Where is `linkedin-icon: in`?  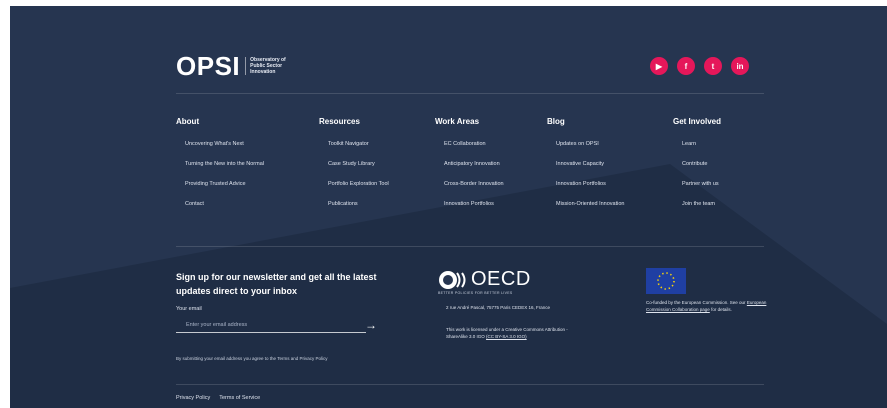
linkedin-icon: in is located at coordinates (740, 66).